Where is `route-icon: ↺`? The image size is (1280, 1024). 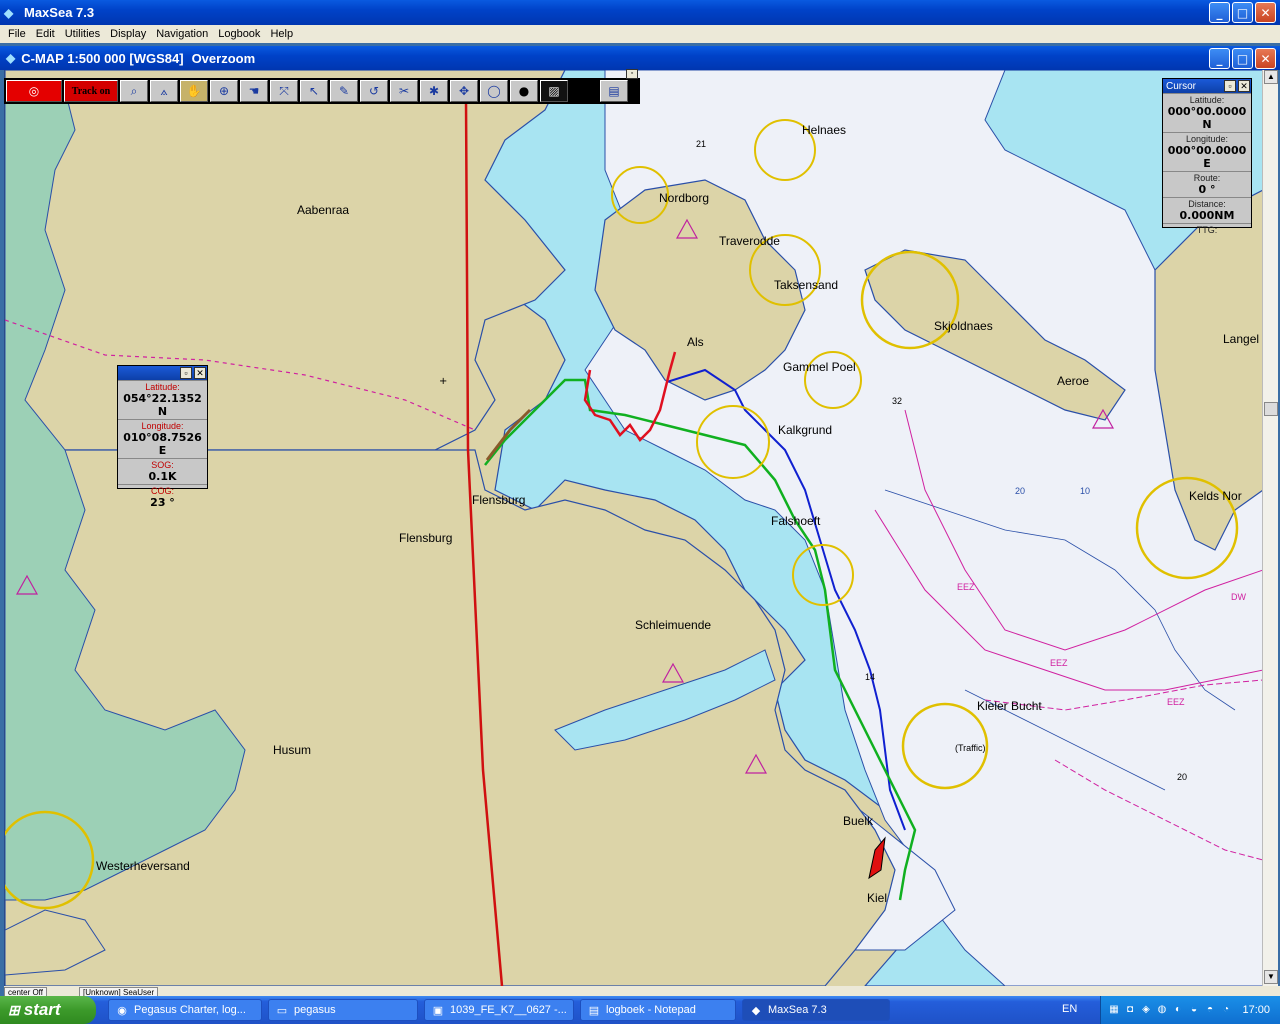
route-icon: ↺ is located at coordinates (374, 91).